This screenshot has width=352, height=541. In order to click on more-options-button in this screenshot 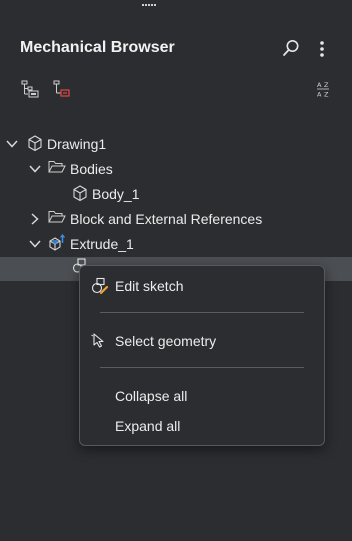, I will do `click(322, 49)`.